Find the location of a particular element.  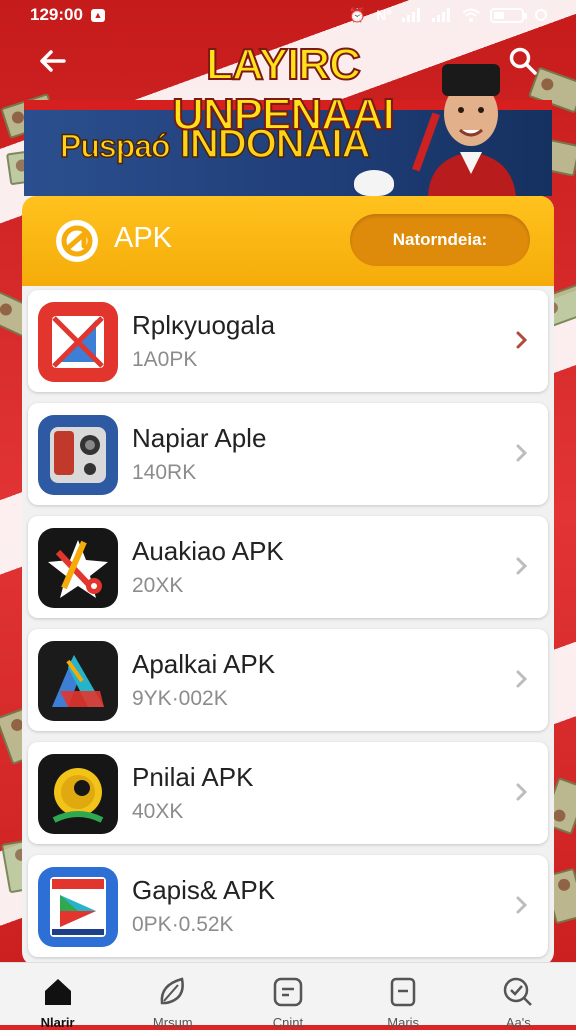

list-item: Gapis& APK 0PK·0.52K is located at coordinates (288, 906).